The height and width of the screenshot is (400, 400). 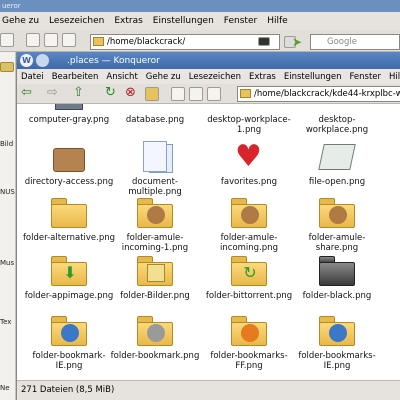 I want to click on menu-settings: Einstellungen, so click(x=313, y=77).